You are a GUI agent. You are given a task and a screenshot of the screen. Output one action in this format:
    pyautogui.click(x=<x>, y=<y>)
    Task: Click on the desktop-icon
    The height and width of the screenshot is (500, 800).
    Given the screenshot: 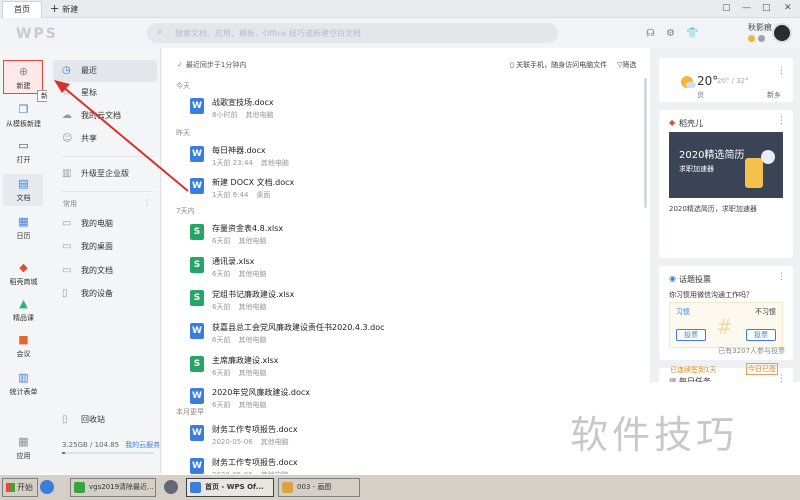 What is the action you would take?
    pyautogui.click(x=171, y=487)
    